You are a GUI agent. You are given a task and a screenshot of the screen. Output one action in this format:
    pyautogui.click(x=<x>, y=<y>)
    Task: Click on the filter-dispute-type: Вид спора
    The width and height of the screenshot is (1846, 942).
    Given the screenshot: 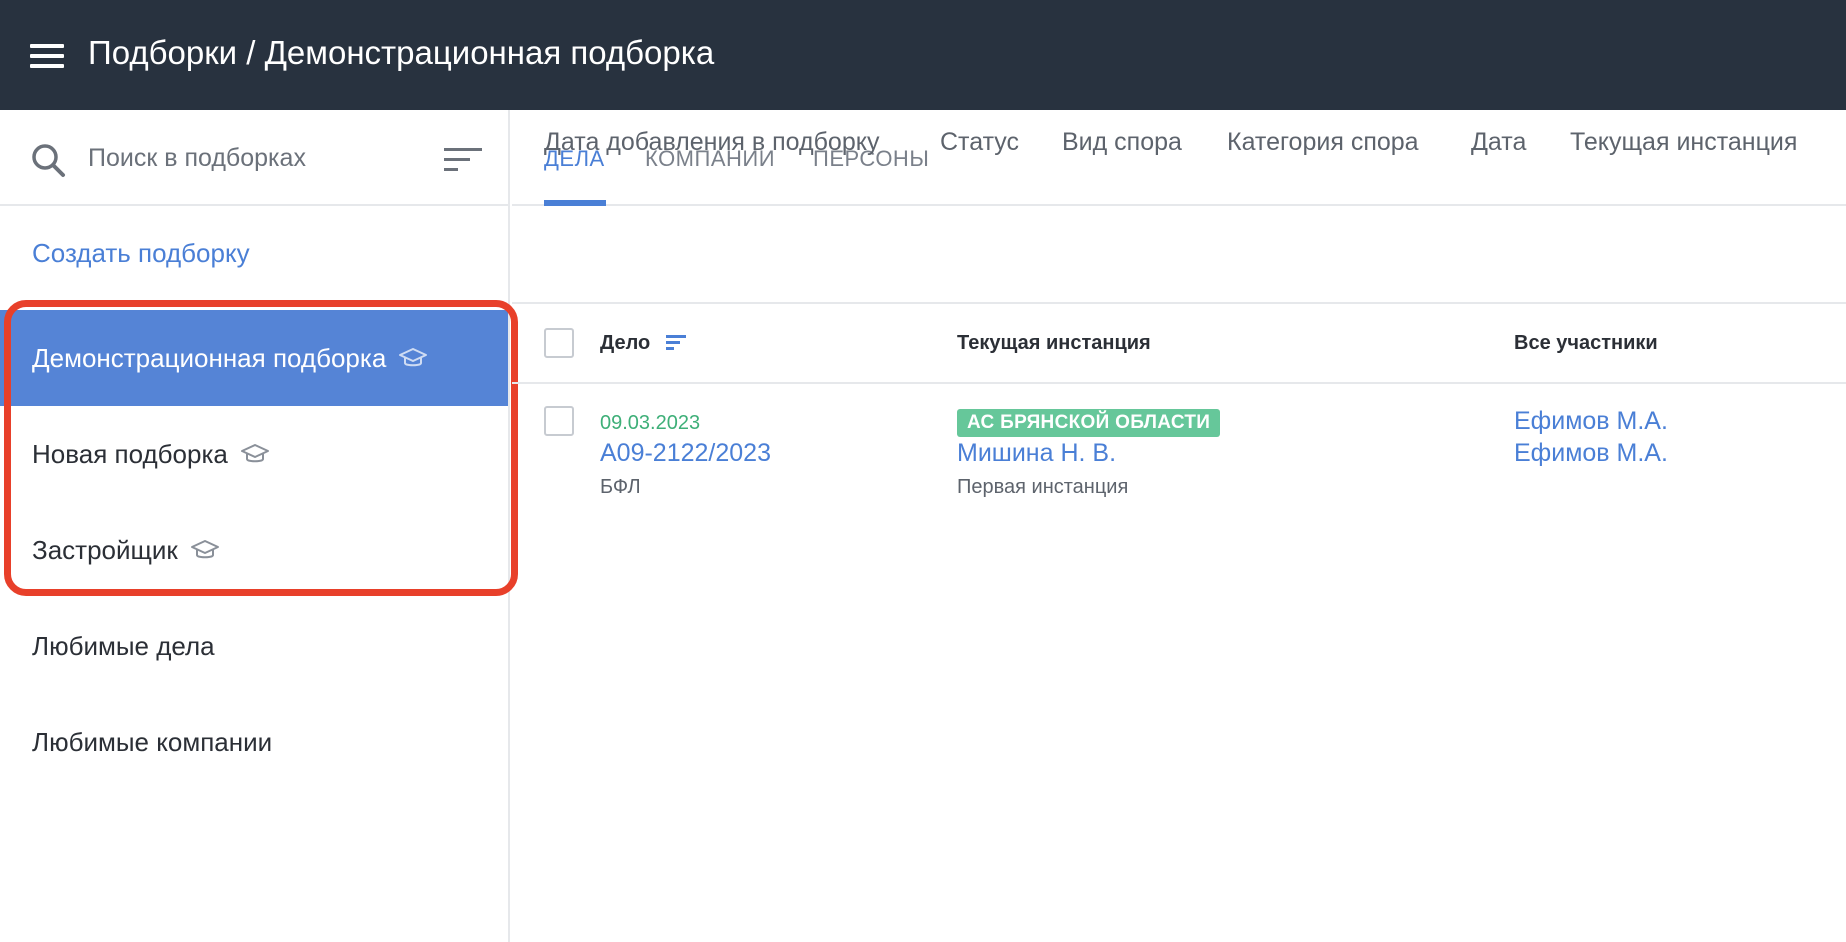 What is the action you would take?
    pyautogui.click(x=1122, y=142)
    